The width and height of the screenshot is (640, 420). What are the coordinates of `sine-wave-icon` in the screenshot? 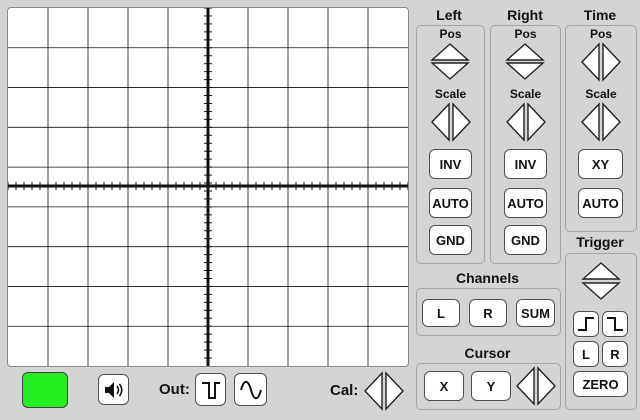 It's located at (250, 389).